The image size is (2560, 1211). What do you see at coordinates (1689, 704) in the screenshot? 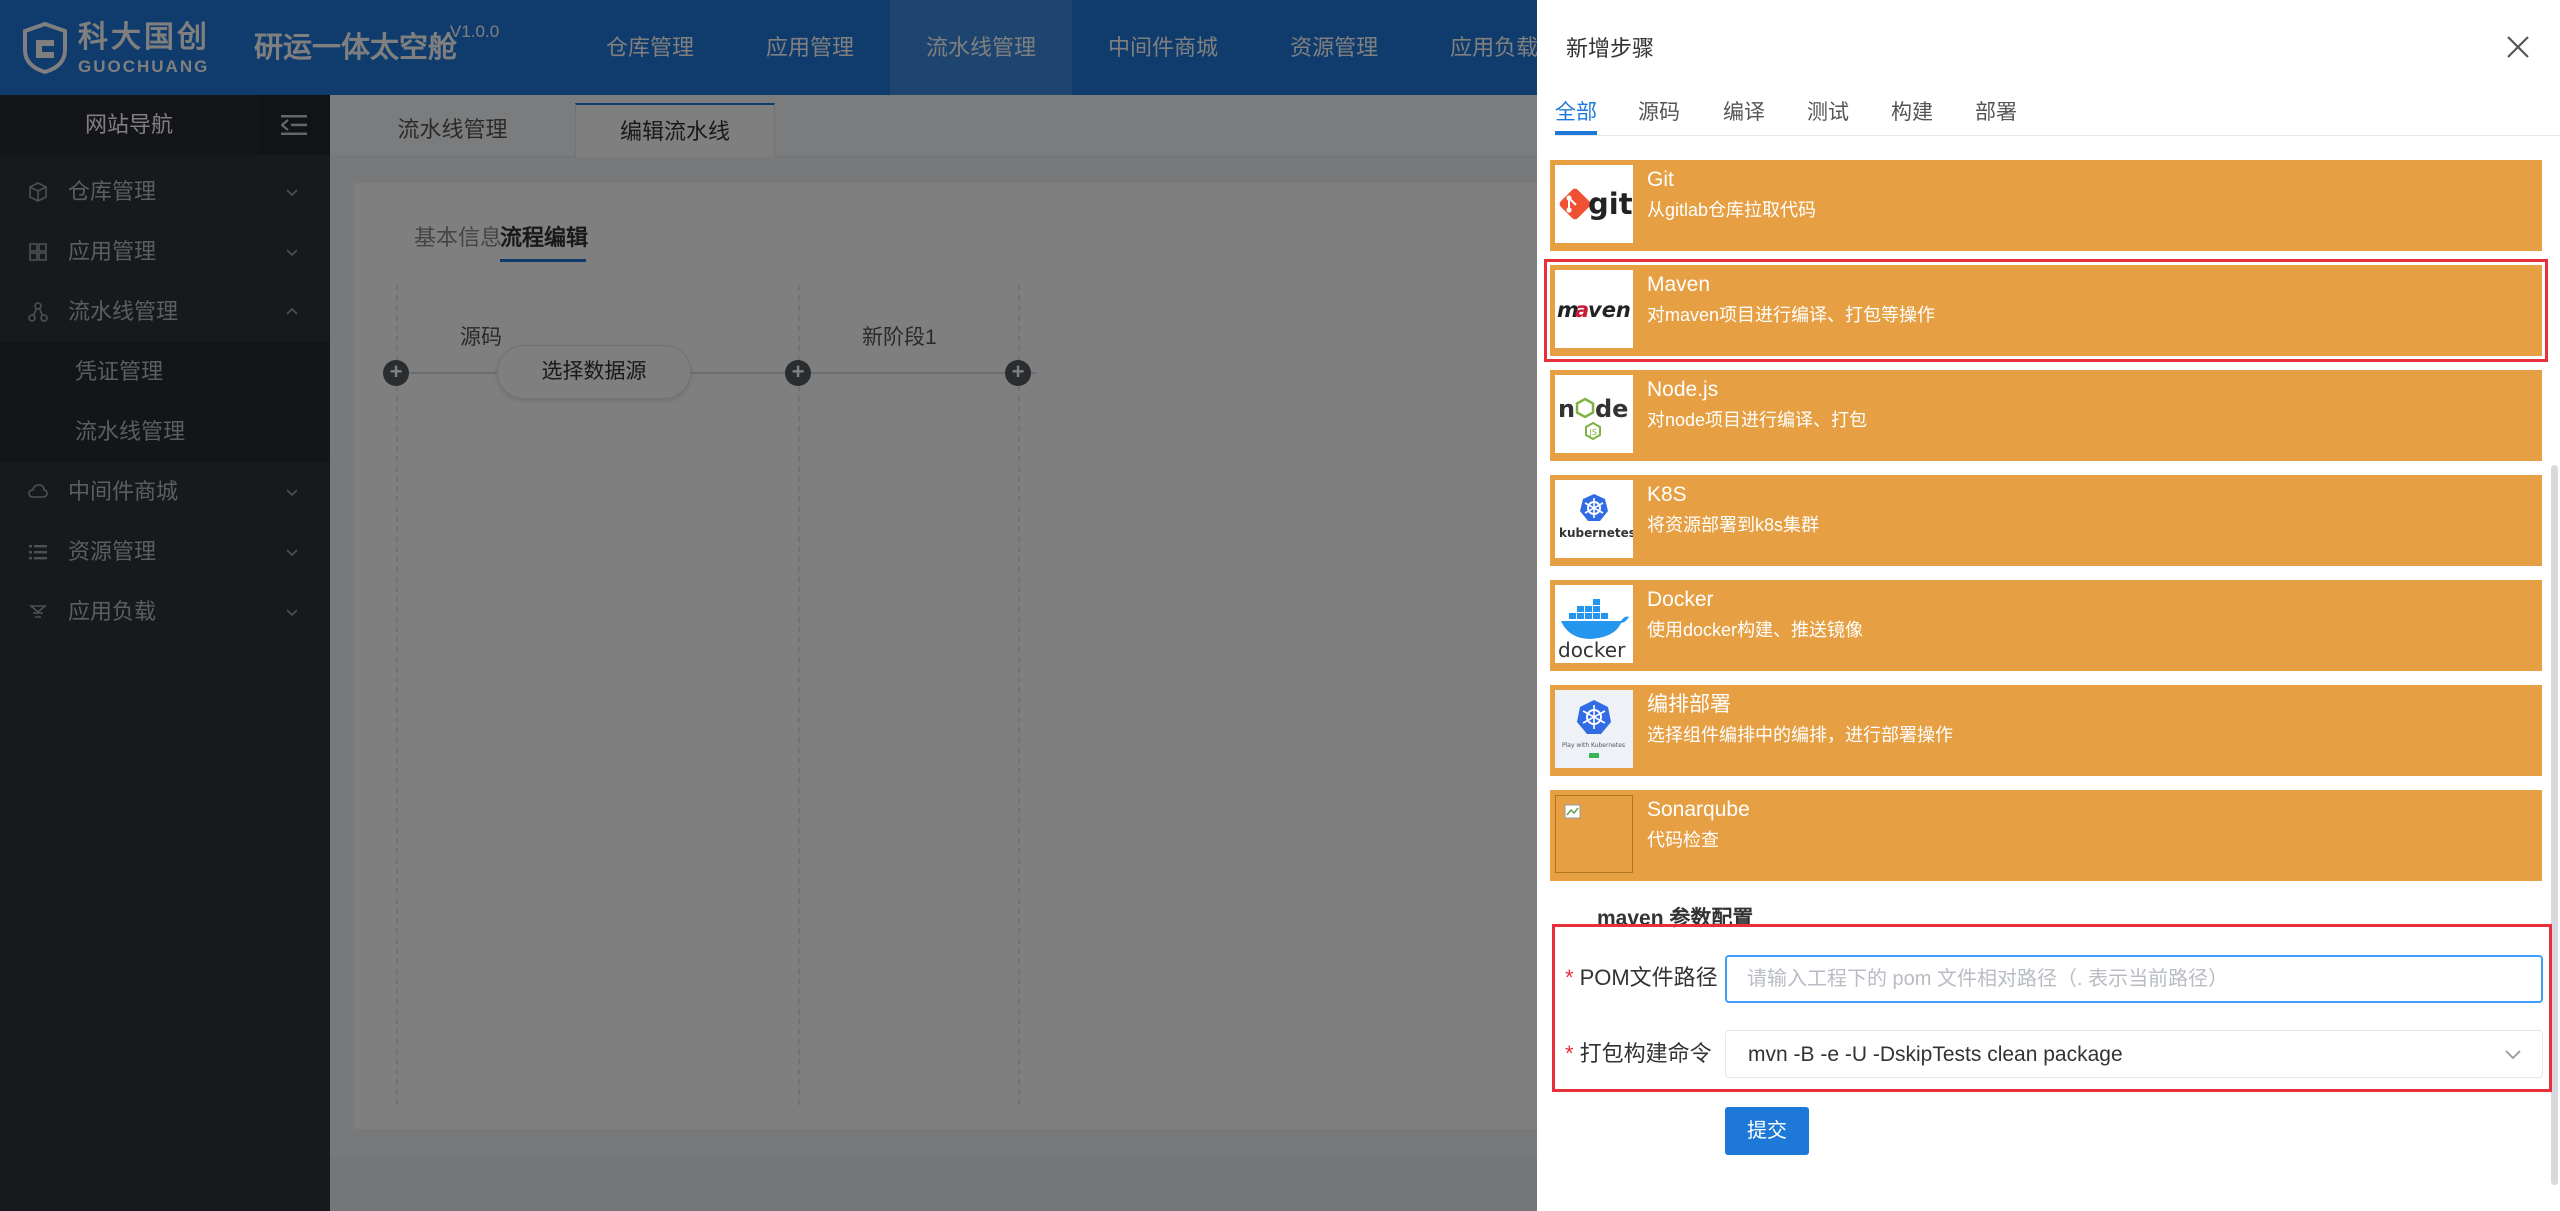
I see `step-name: 编排部署` at bounding box center [1689, 704].